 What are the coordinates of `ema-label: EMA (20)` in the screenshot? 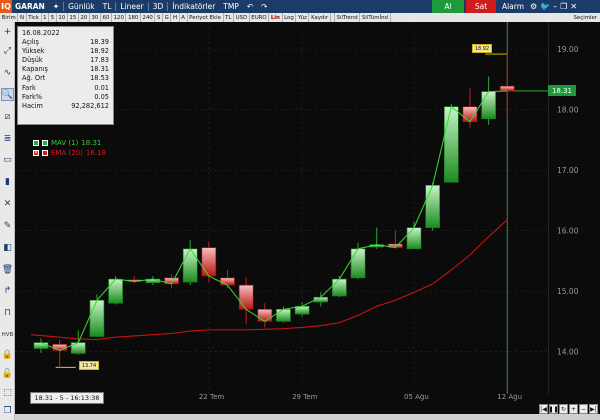 It's located at (67, 153).